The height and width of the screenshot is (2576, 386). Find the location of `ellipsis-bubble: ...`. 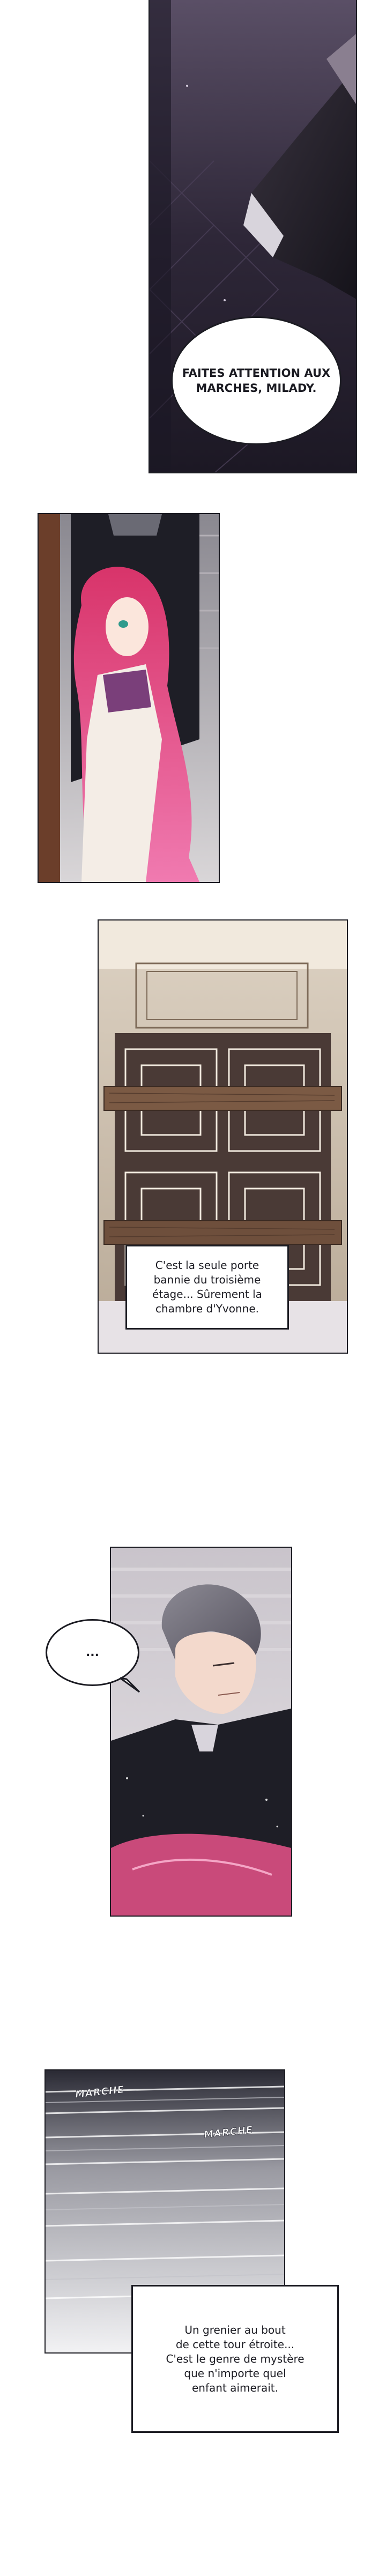

ellipsis-bubble: ... is located at coordinates (92, 1653).